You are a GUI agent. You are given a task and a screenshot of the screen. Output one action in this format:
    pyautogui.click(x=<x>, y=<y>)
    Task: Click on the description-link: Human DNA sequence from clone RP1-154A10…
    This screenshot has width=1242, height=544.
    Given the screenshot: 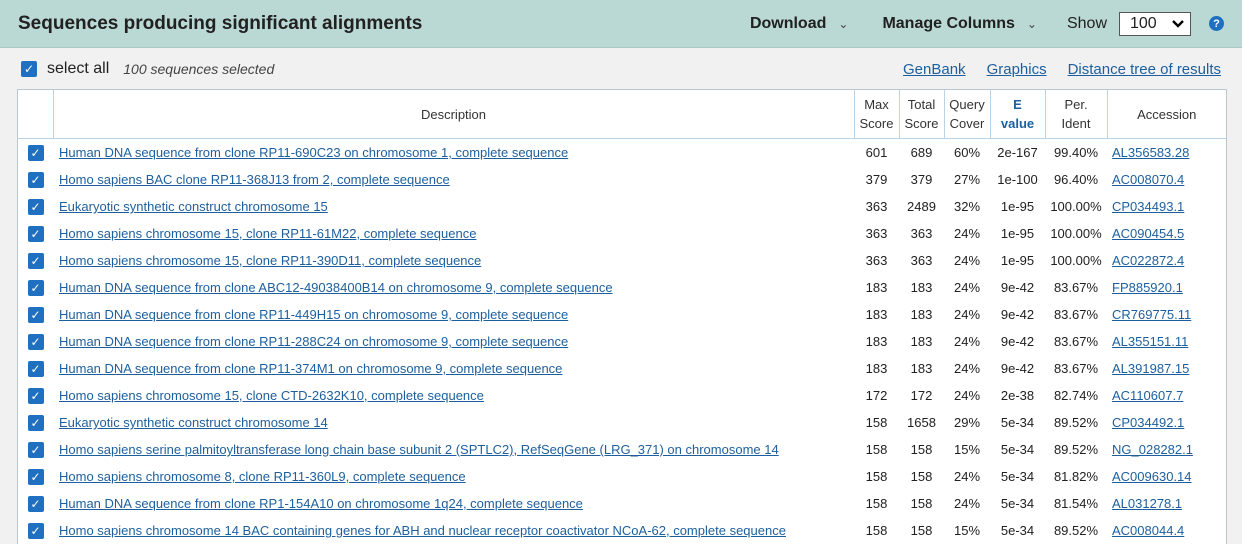 What is the action you would take?
    pyautogui.click(x=321, y=503)
    